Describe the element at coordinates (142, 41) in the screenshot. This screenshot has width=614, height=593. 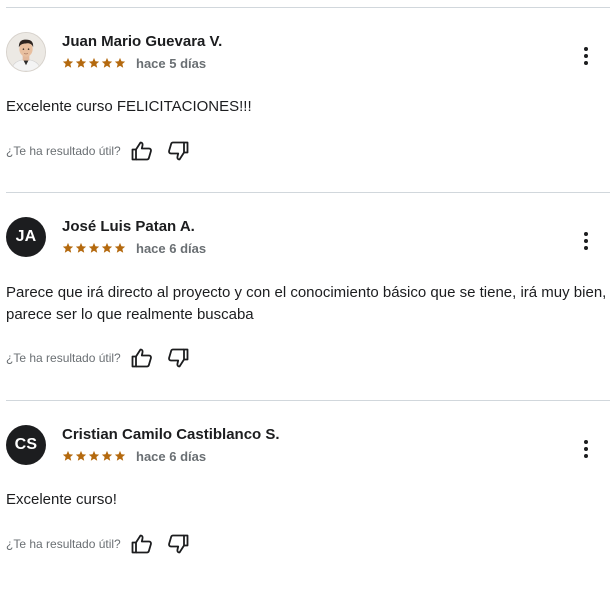
I see `reviewer-name: Juan Mario Guevara V.` at that location.